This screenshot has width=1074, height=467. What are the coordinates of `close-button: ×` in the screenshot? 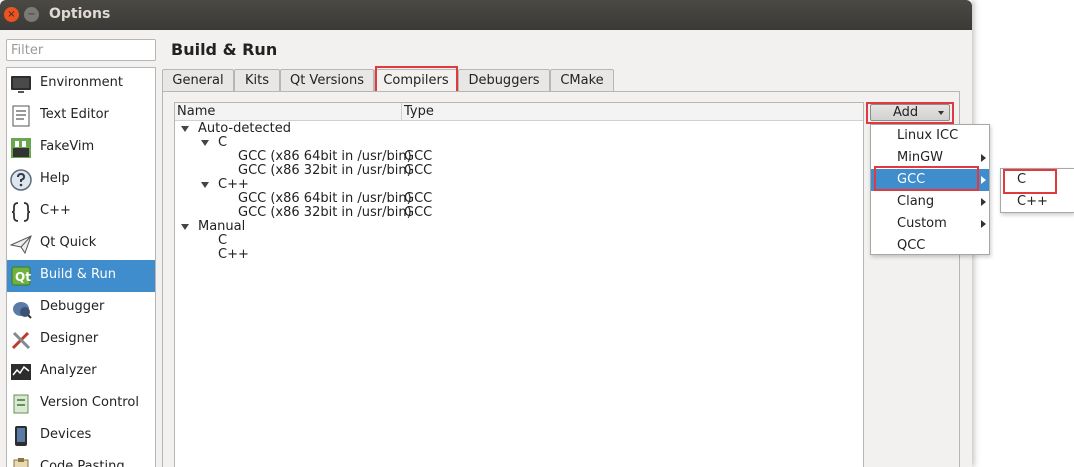 It's located at (11, 14).